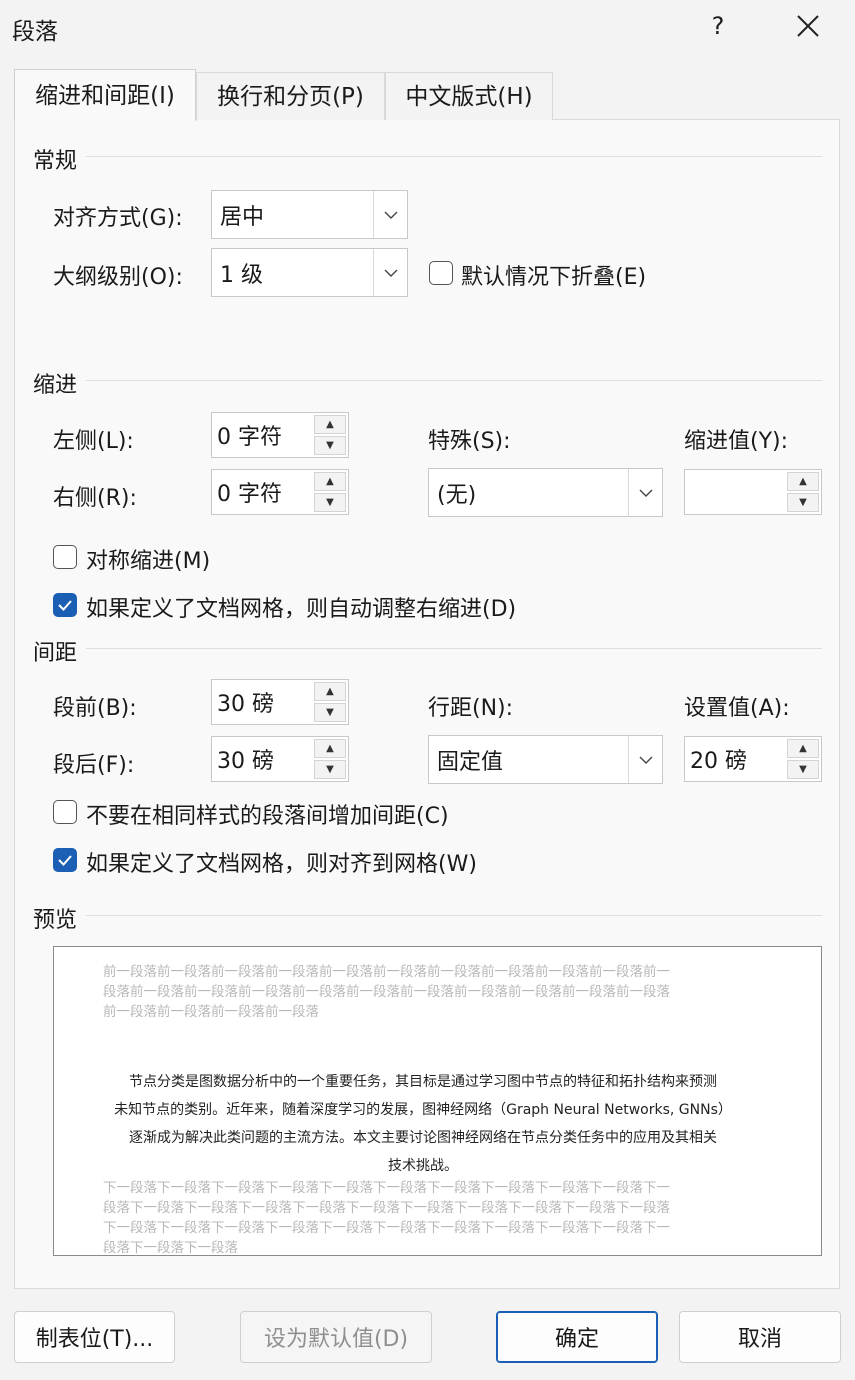 The width and height of the screenshot is (855, 1380). I want to click on section-general-title: 常规, so click(55, 161).